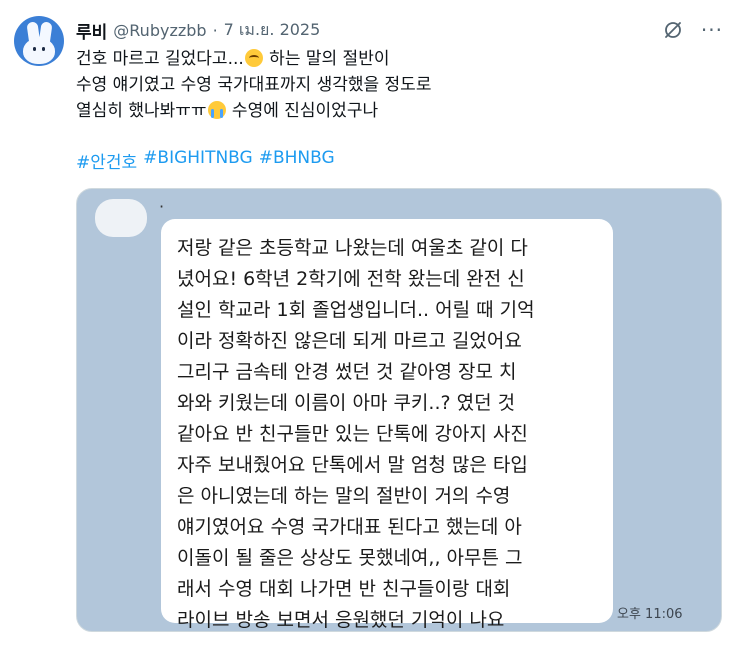  What do you see at coordinates (349, 527) in the screenshot?
I see `message-line: 얘기였어요 수영 국가대표 된다고 했는데 아` at bounding box center [349, 527].